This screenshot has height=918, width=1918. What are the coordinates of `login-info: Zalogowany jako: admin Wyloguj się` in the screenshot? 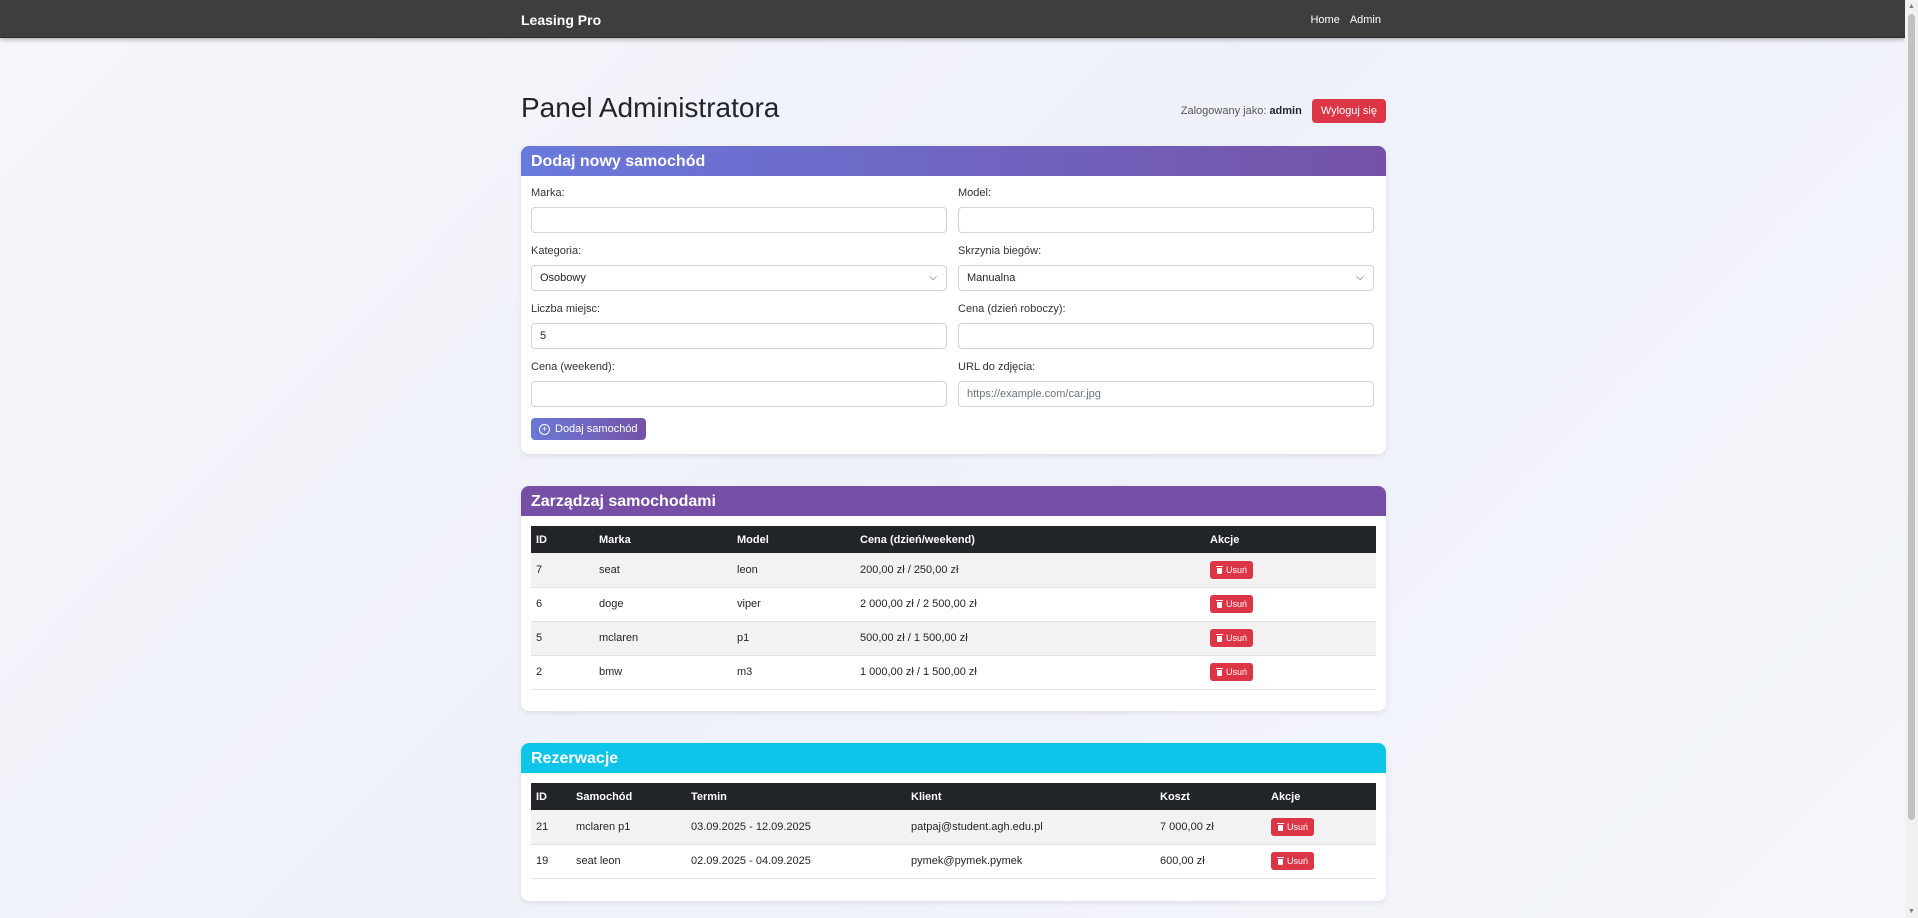 It's located at (1283, 111).